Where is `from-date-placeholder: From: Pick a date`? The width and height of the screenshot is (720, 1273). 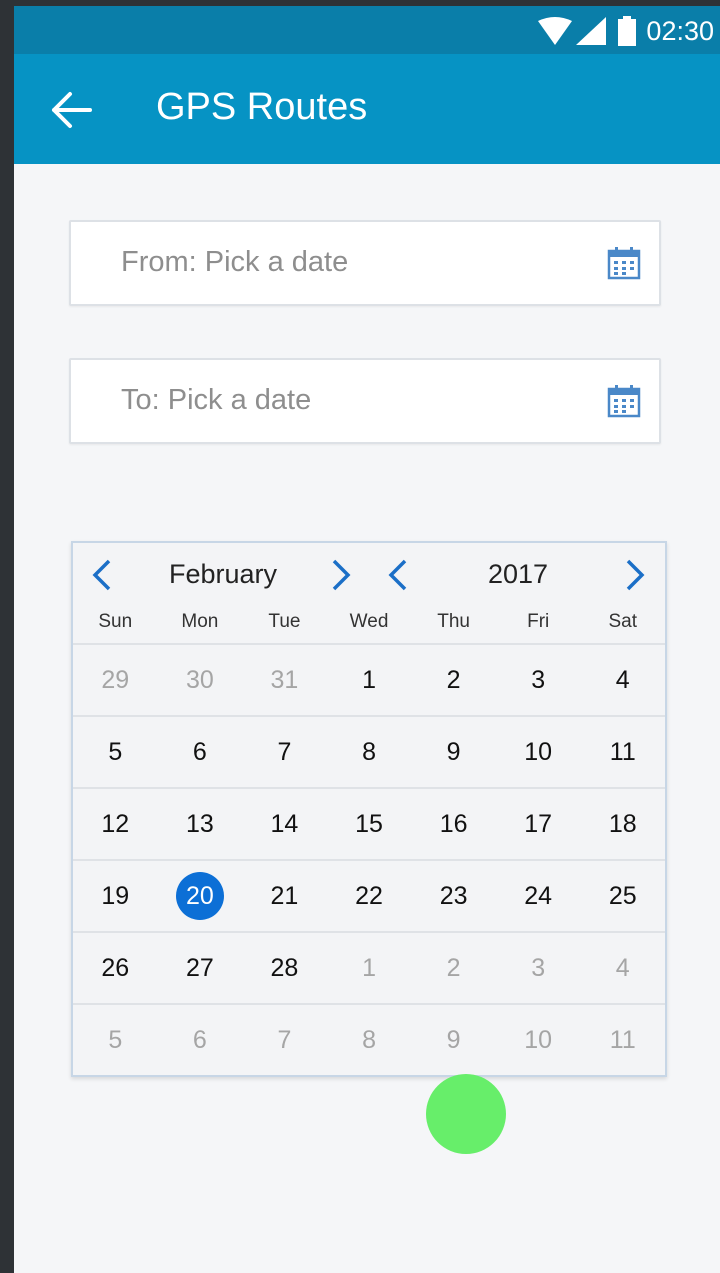 from-date-placeholder: From: Pick a date is located at coordinates (235, 262).